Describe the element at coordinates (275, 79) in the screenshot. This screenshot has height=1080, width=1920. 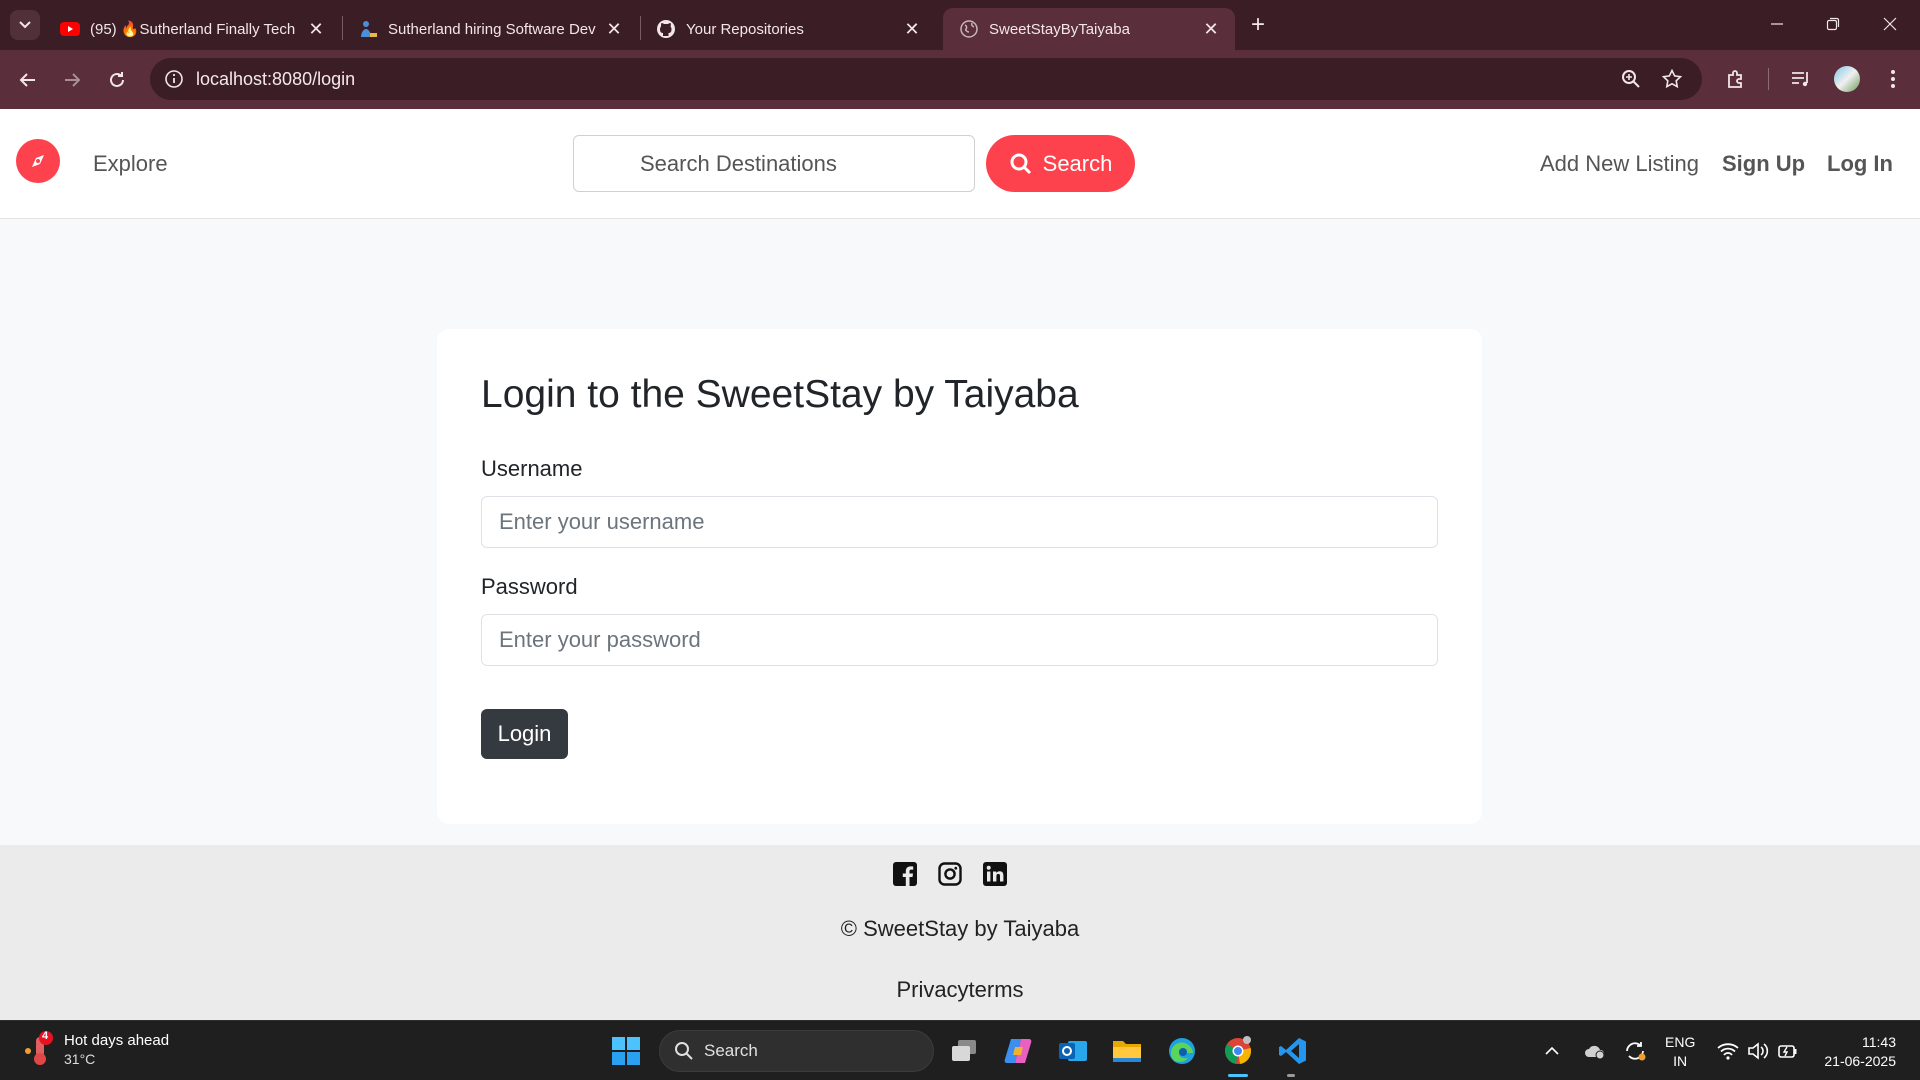
I see `url-text: localhost:8080/login` at that location.